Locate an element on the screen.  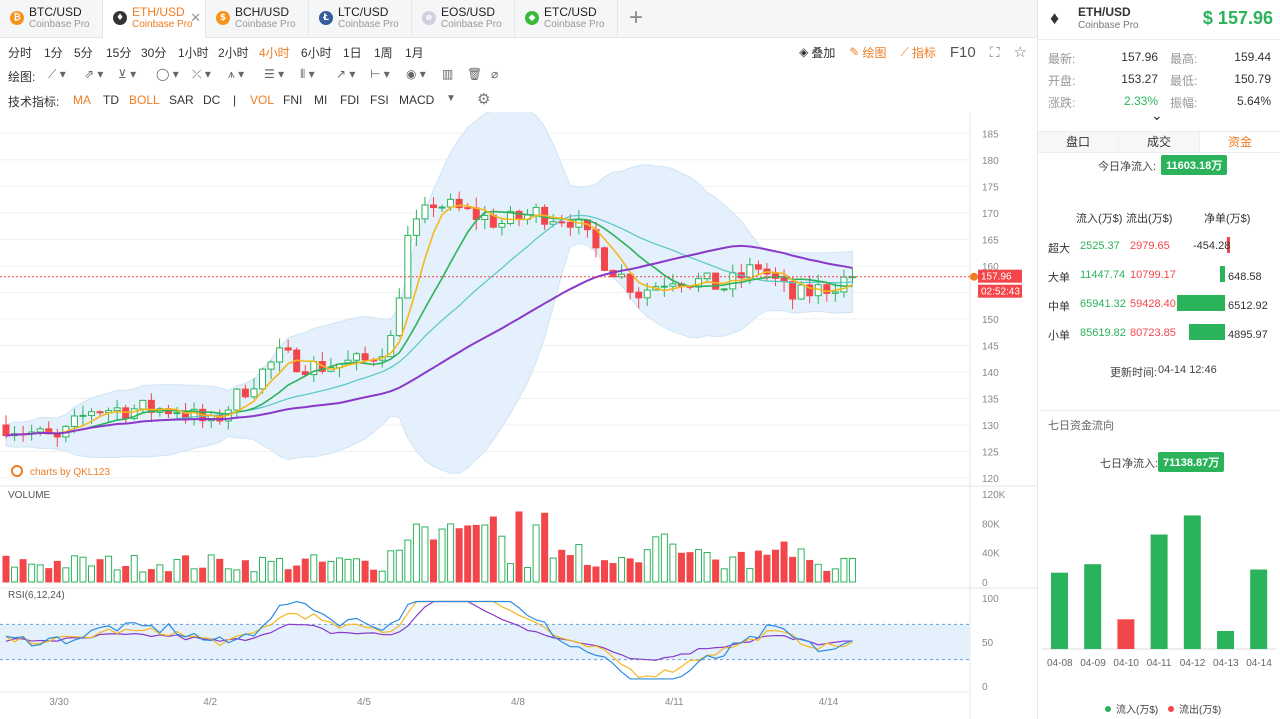
indicator-sar: SAR is located at coordinates (181, 100).